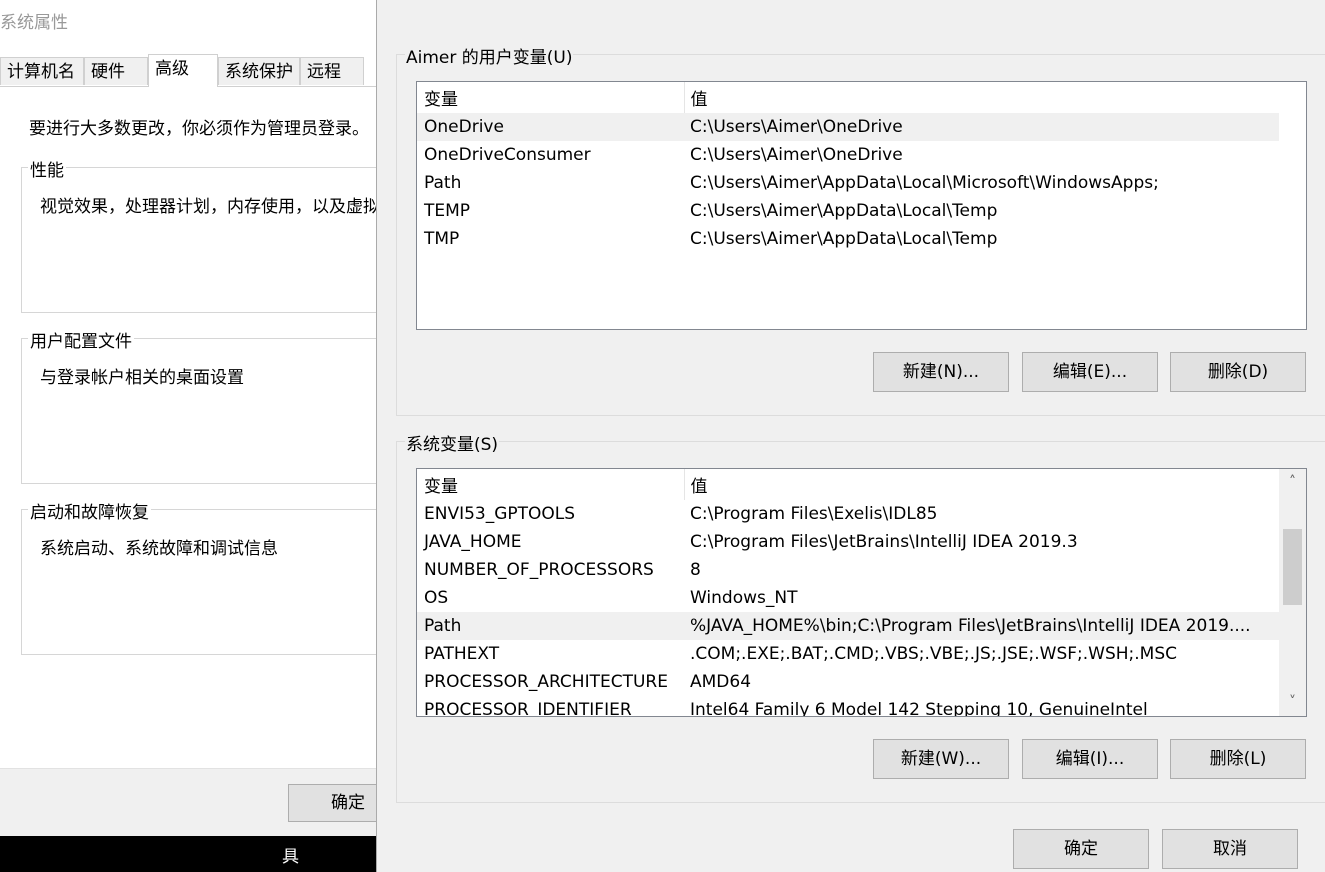 The image size is (1325, 872). I want to click on startup-recovery-group-desc: 系统启动、系统故障和调试信息, so click(159, 549).